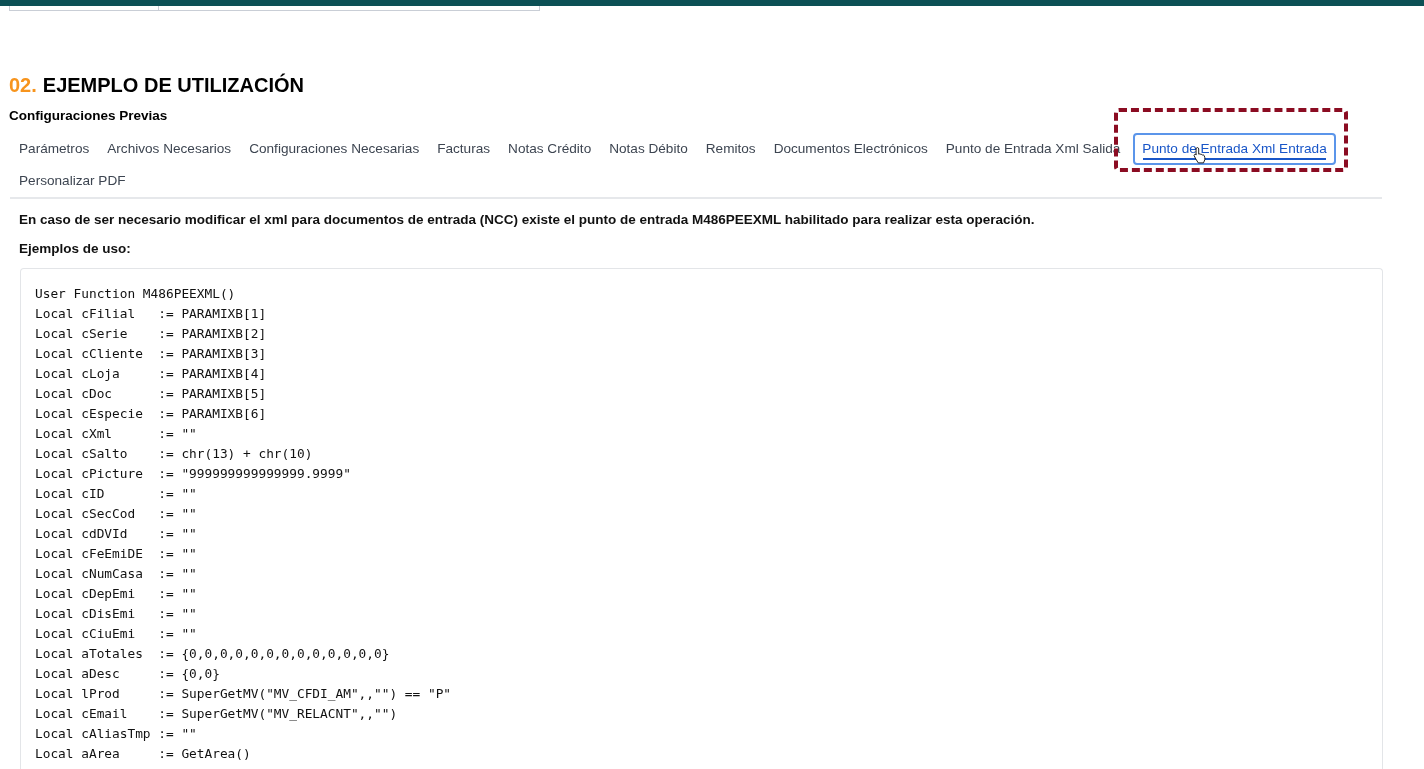 The image size is (1424, 769). I want to click on code-line: Local cFilial := PARAMIXB[1], so click(151, 314).